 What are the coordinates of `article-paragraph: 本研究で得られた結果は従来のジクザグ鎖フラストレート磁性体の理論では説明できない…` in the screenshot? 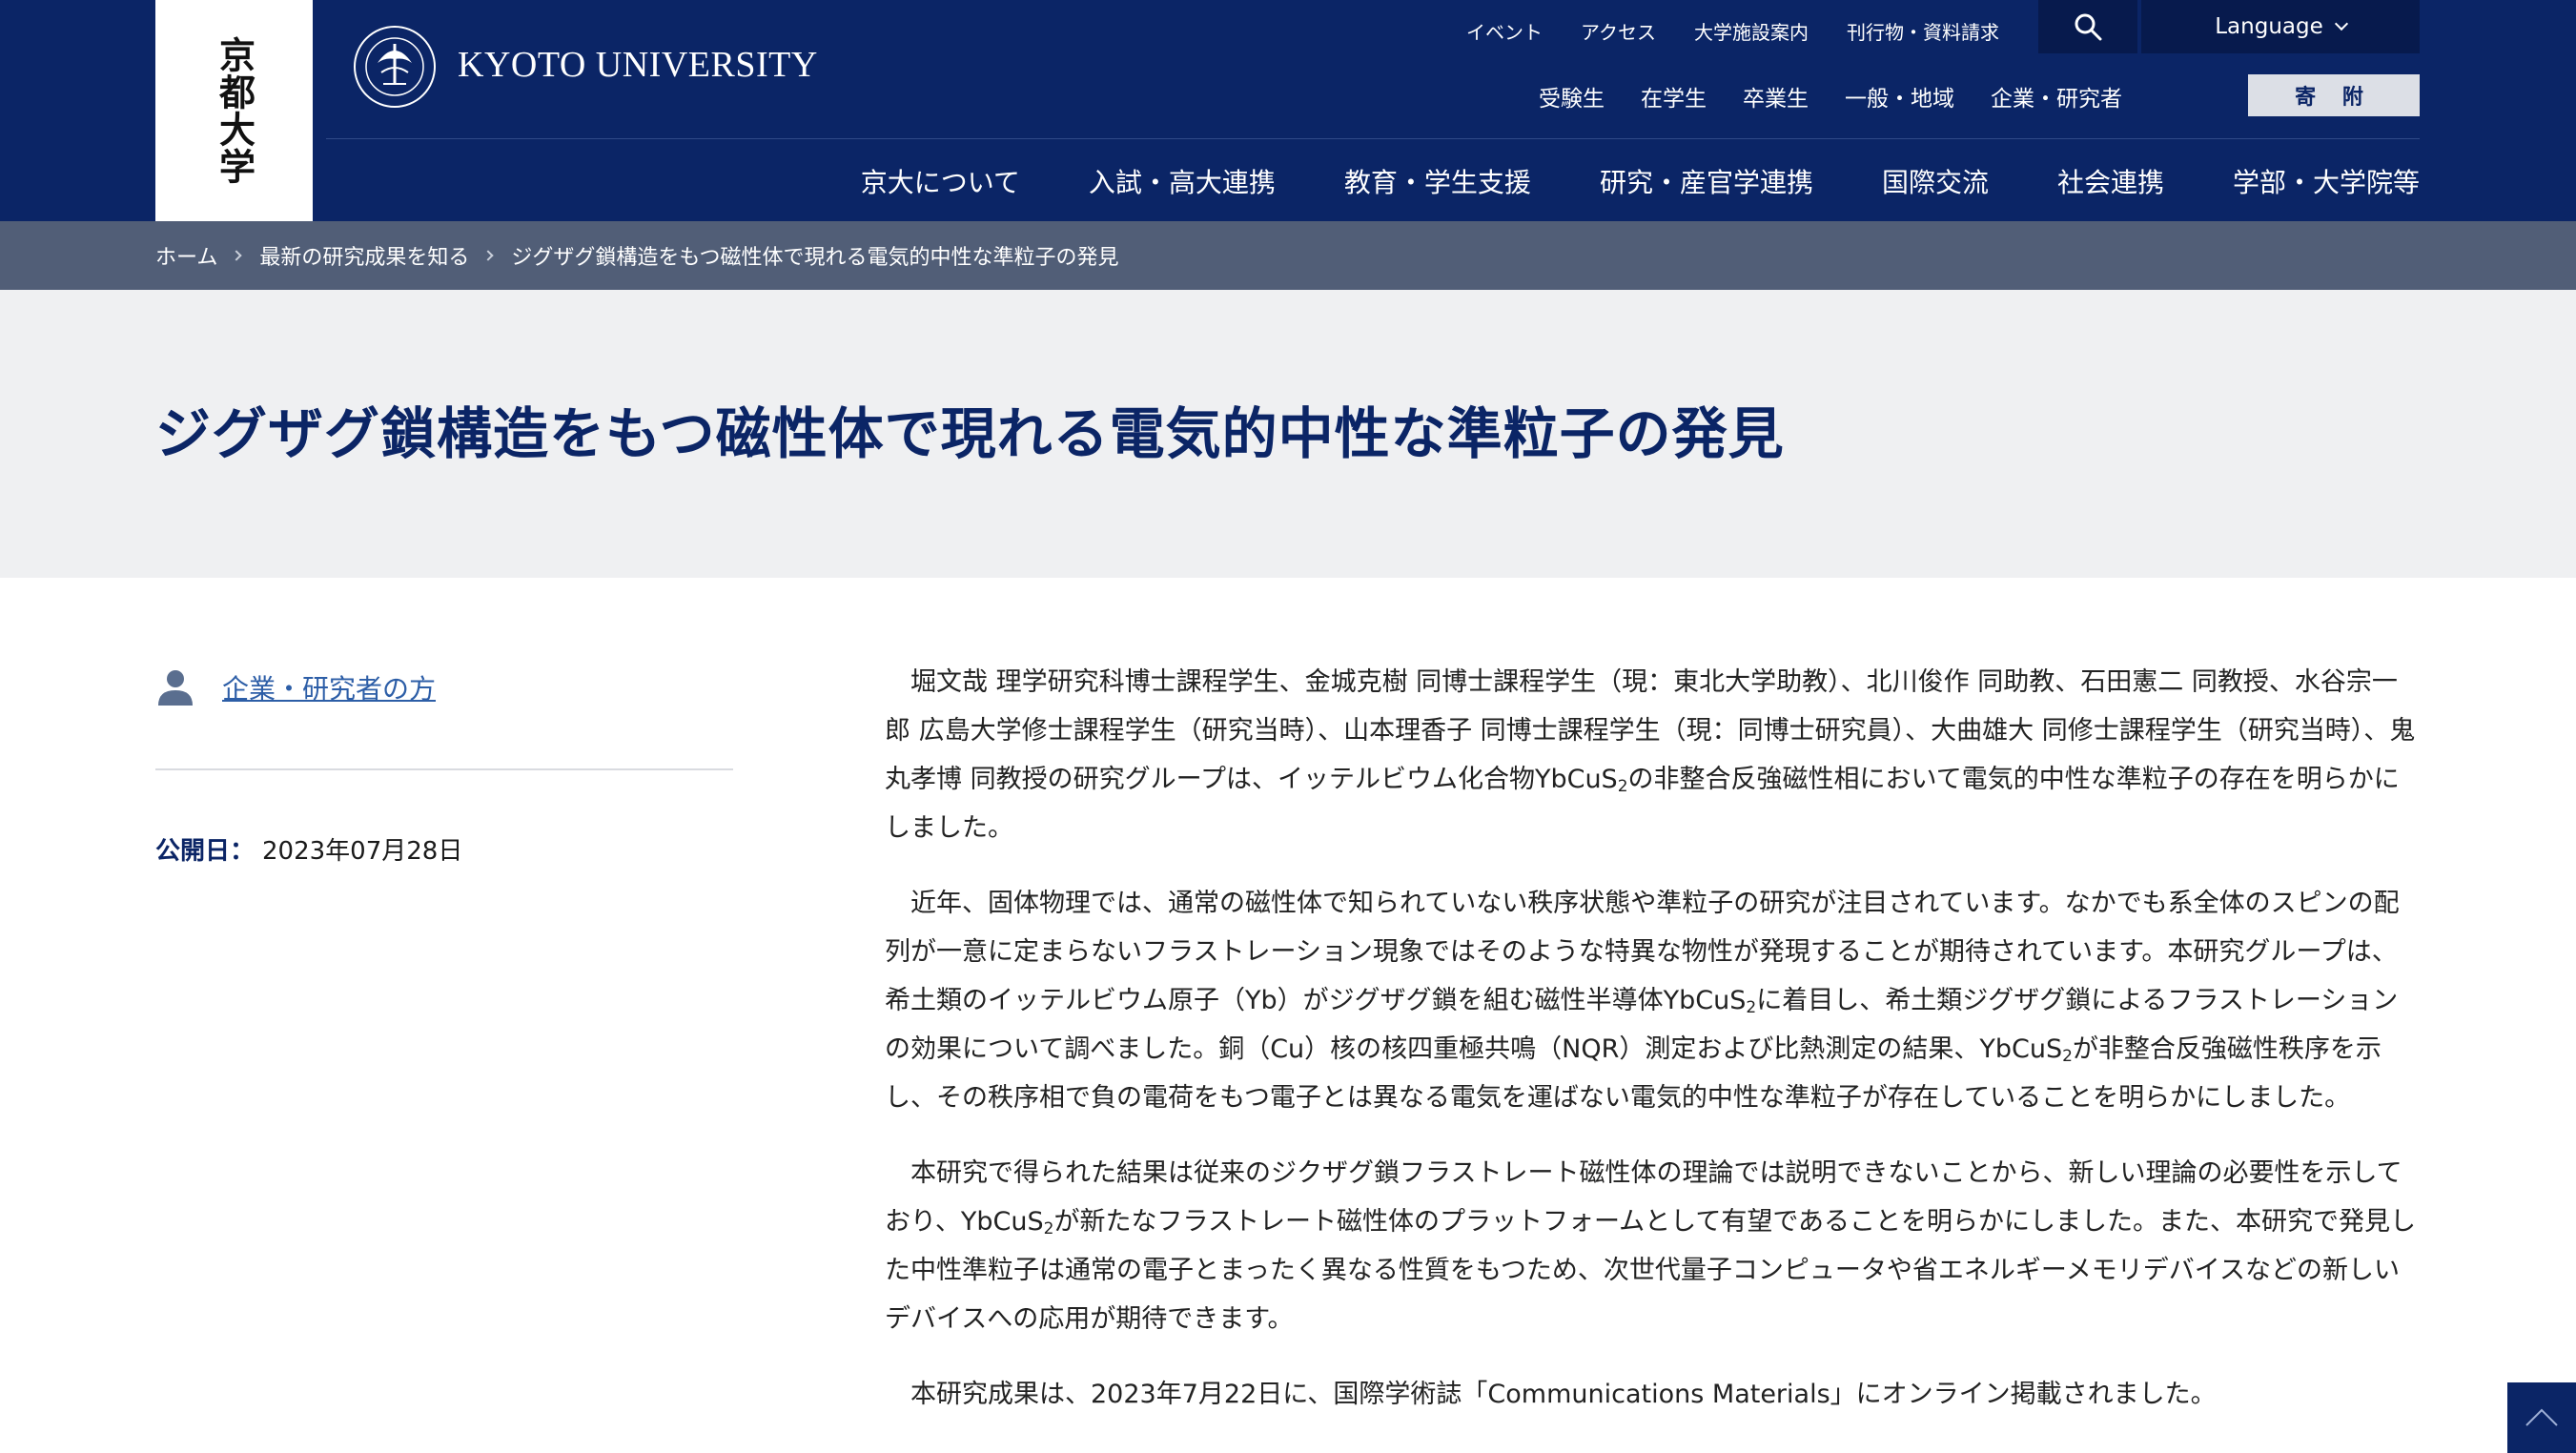 It's located at (1651, 1246).